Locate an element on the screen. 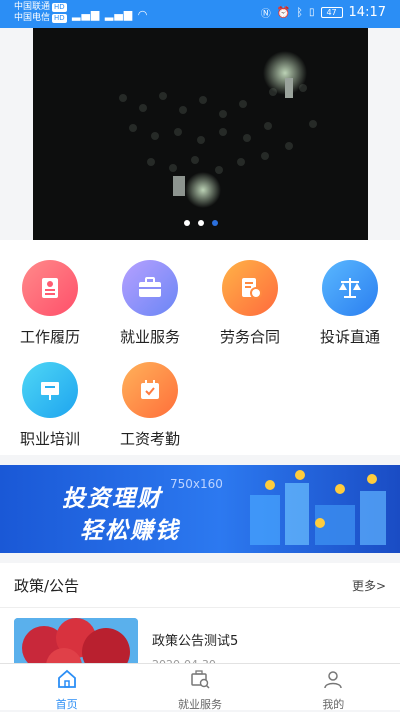 This screenshot has height=712, width=400. menu-label: 工作履历 is located at coordinates (49, 337).